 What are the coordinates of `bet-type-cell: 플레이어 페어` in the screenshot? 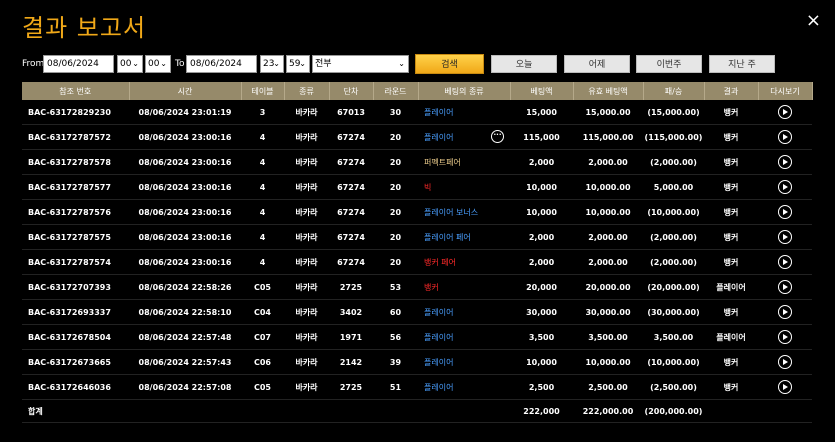 It's located at (464, 237).